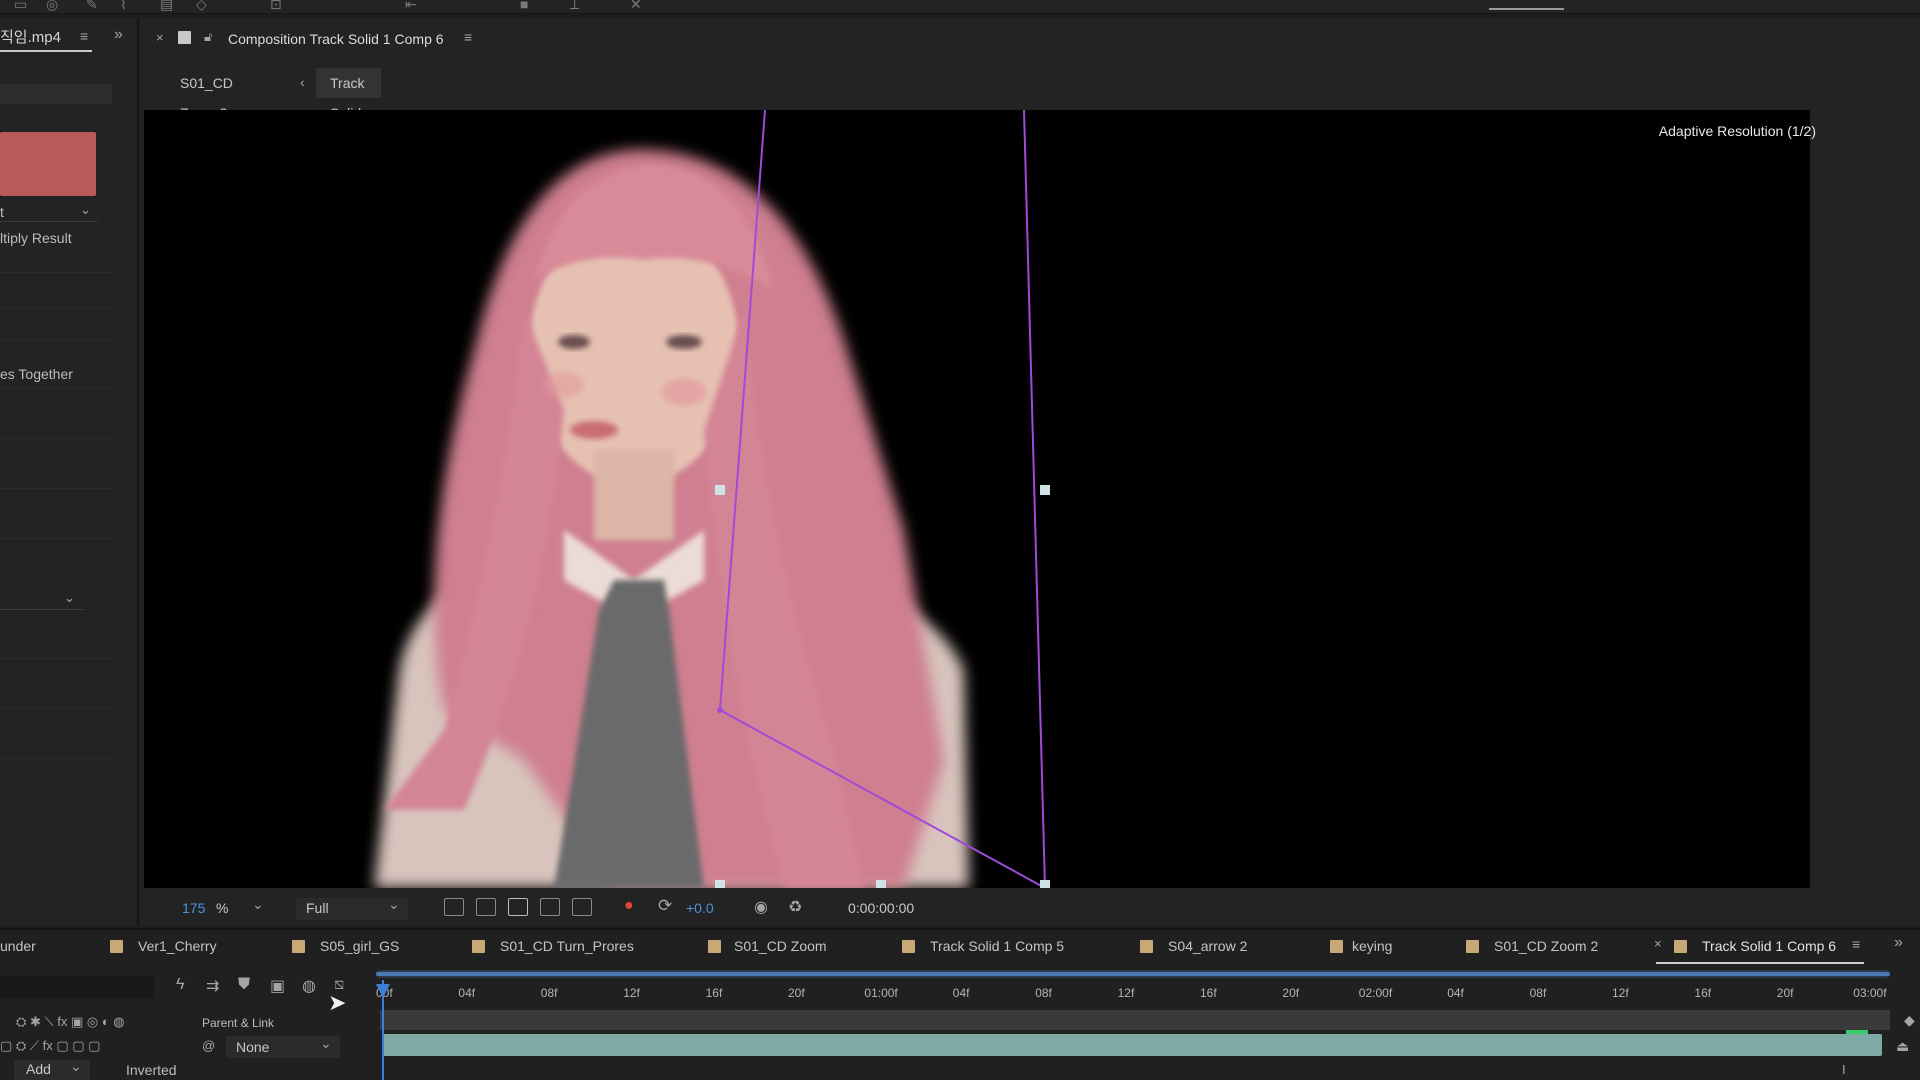 This screenshot has width=1920, height=1080. Describe the element at coordinates (258, 904) in the screenshot. I see `chevron-down-icon: ⌄` at that location.